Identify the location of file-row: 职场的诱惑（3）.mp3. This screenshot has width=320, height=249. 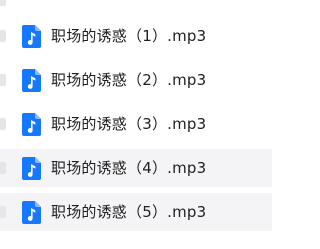
(136, 124).